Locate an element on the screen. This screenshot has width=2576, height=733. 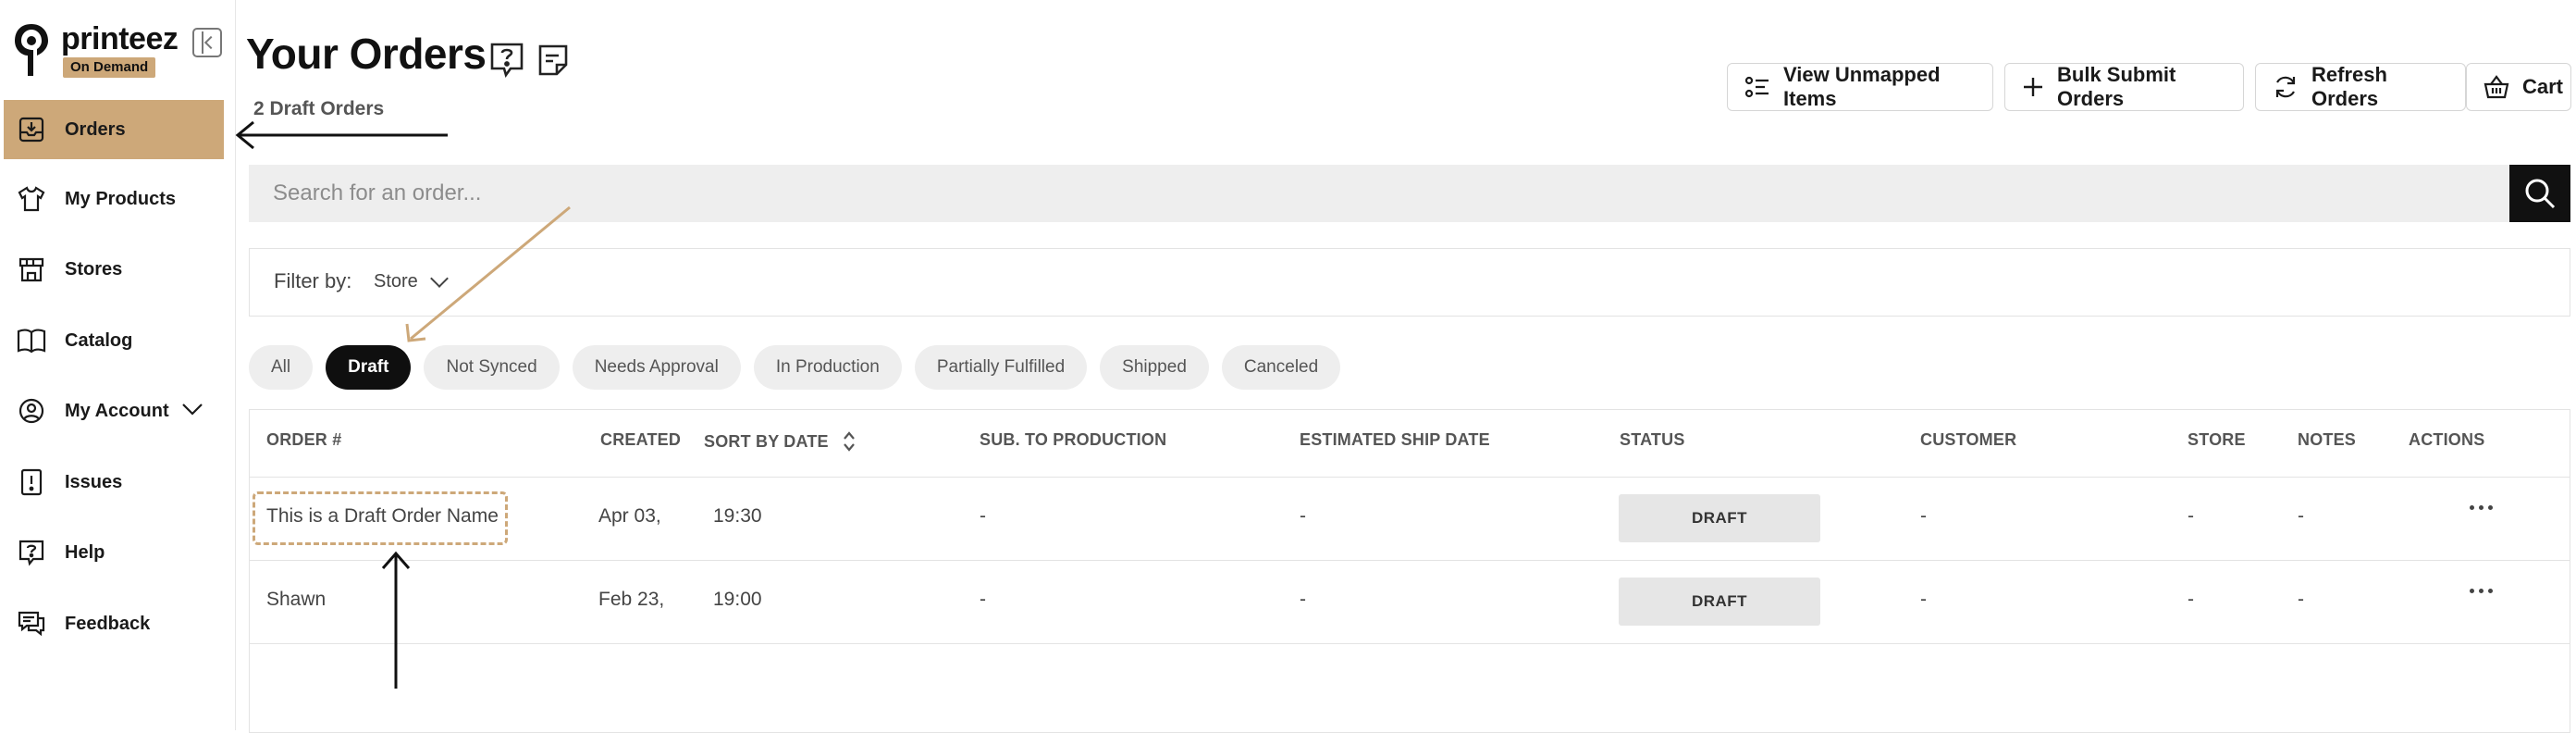
cart-button: Cart is located at coordinates (2518, 87).